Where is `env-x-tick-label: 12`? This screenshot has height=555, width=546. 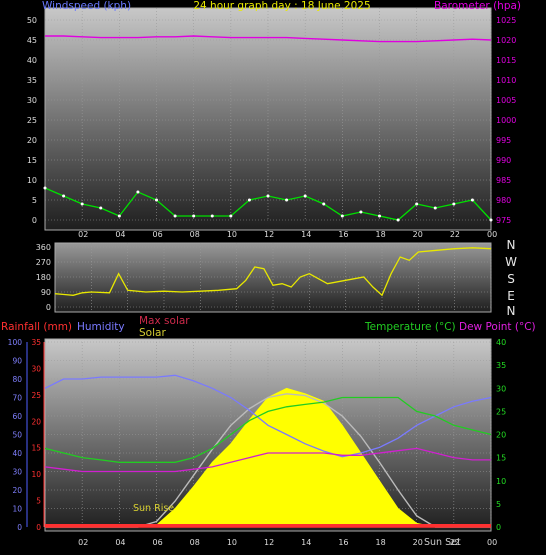 env-x-tick-label: 12 is located at coordinates (269, 542).